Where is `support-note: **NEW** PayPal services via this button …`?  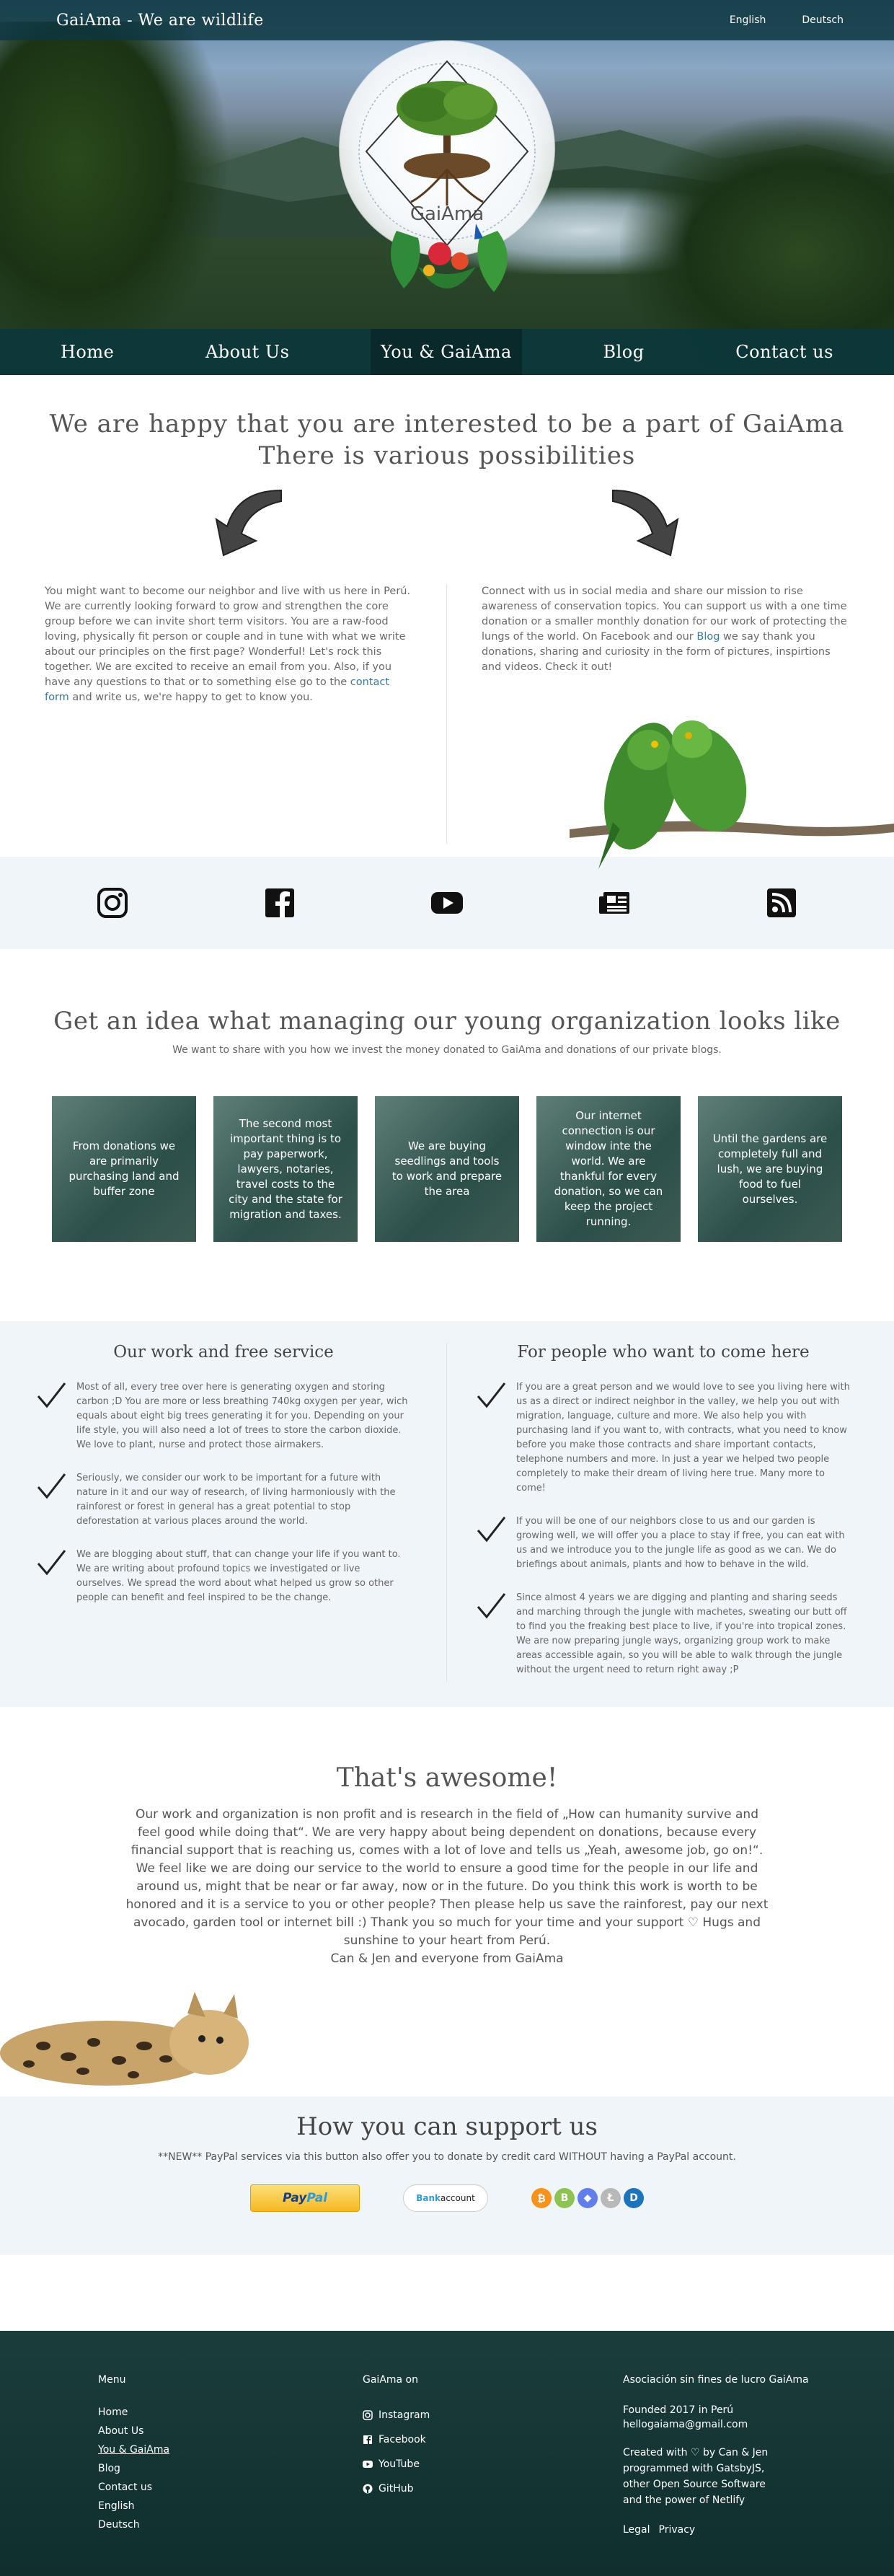
support-note: **NEW** PayPal services via this button … is located at coordinates (447, 2157).